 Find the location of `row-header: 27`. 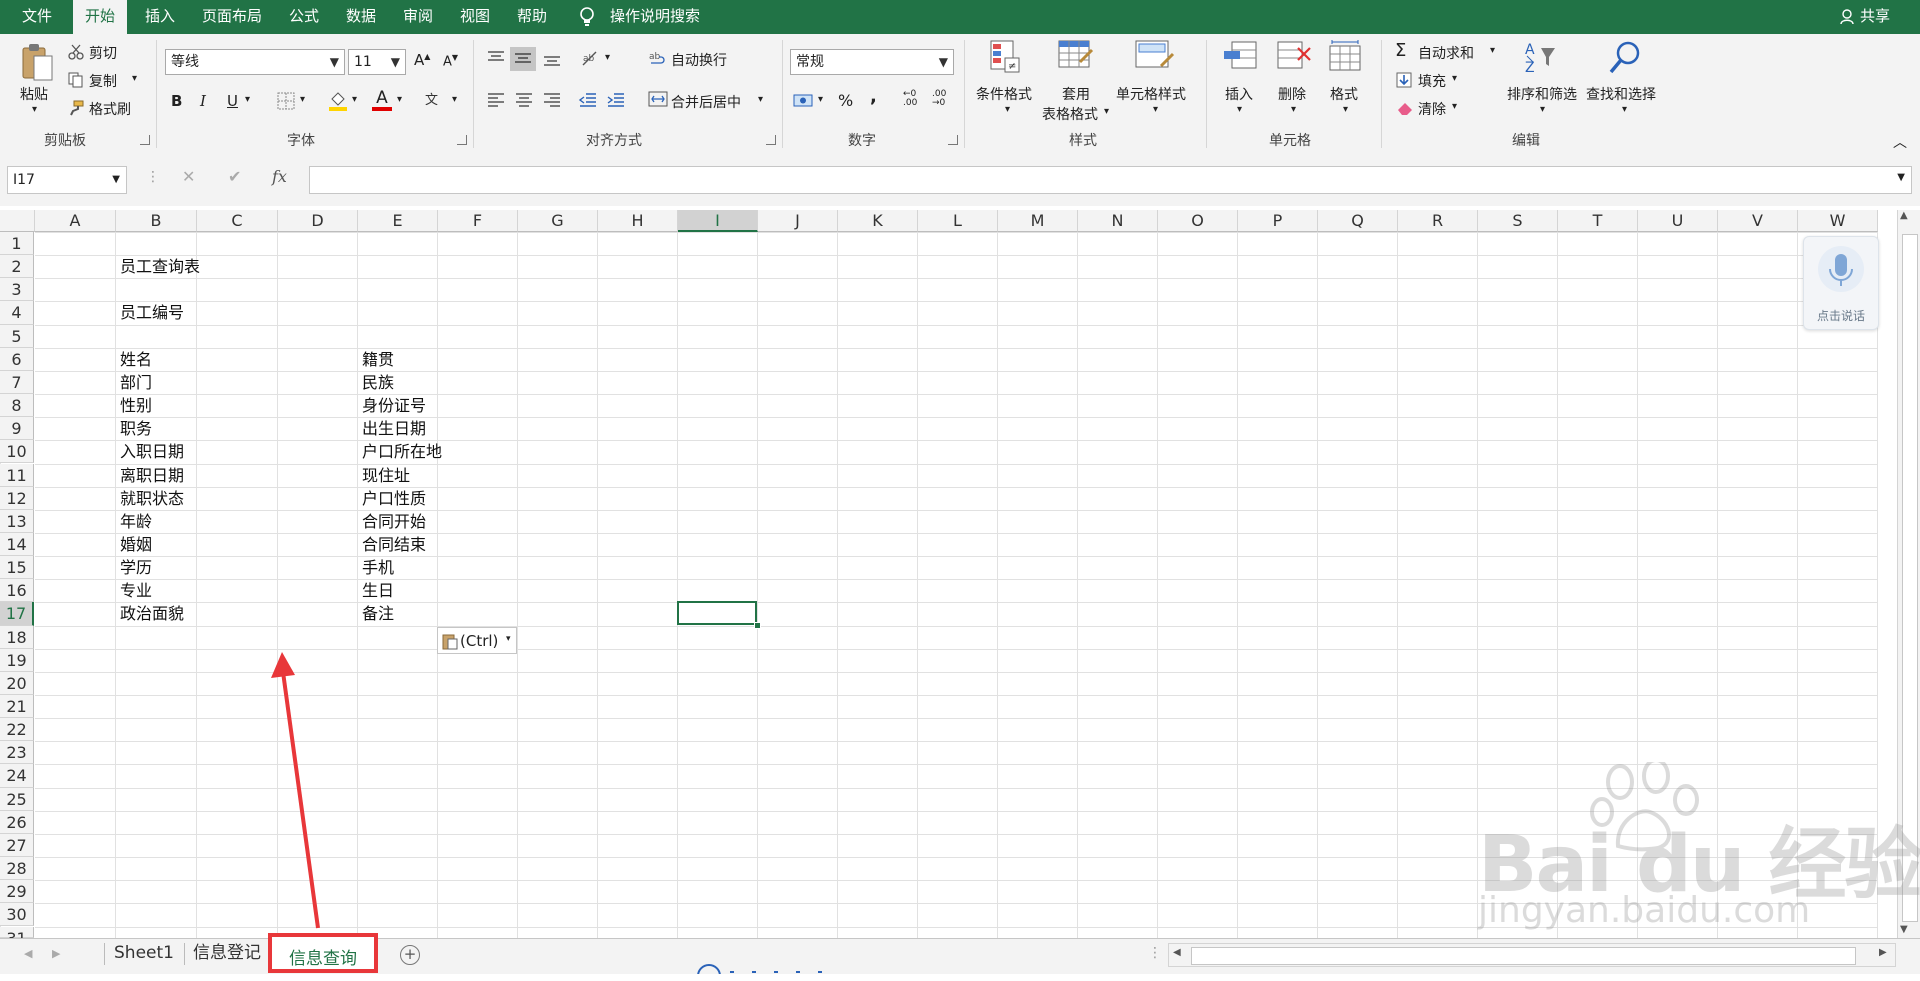

row-header: 27 is located at coordinates (17, 845).